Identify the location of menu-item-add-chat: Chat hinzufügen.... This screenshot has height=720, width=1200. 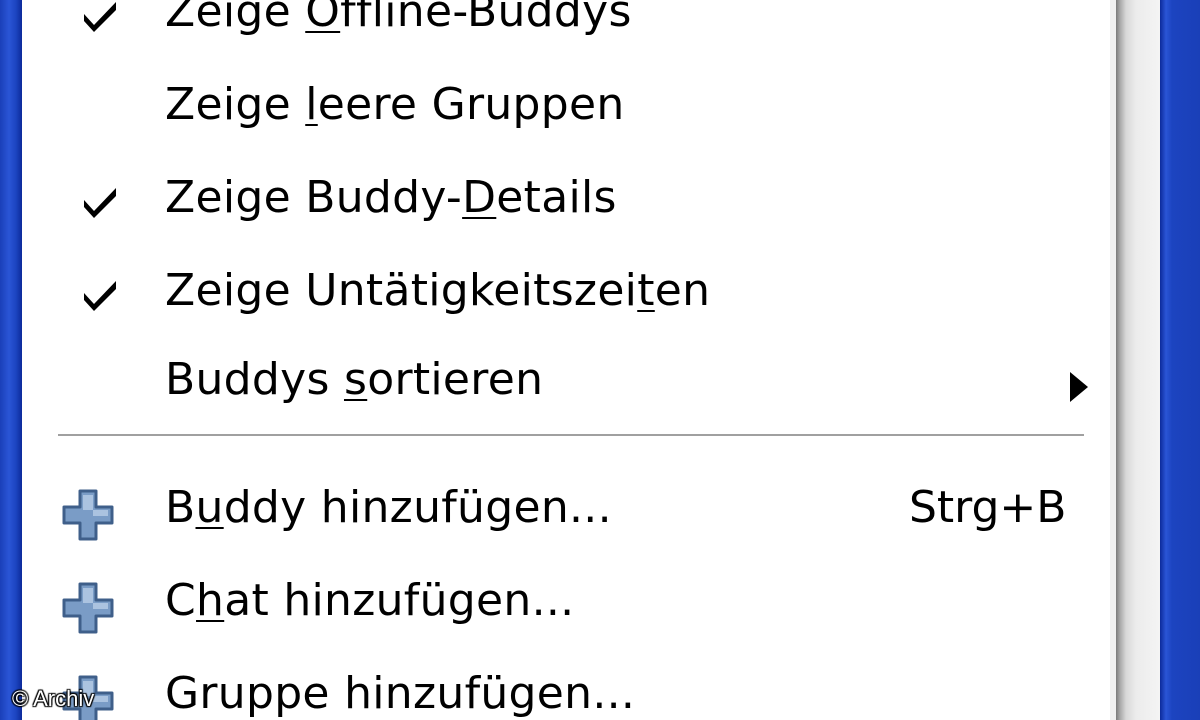
(566, 607).